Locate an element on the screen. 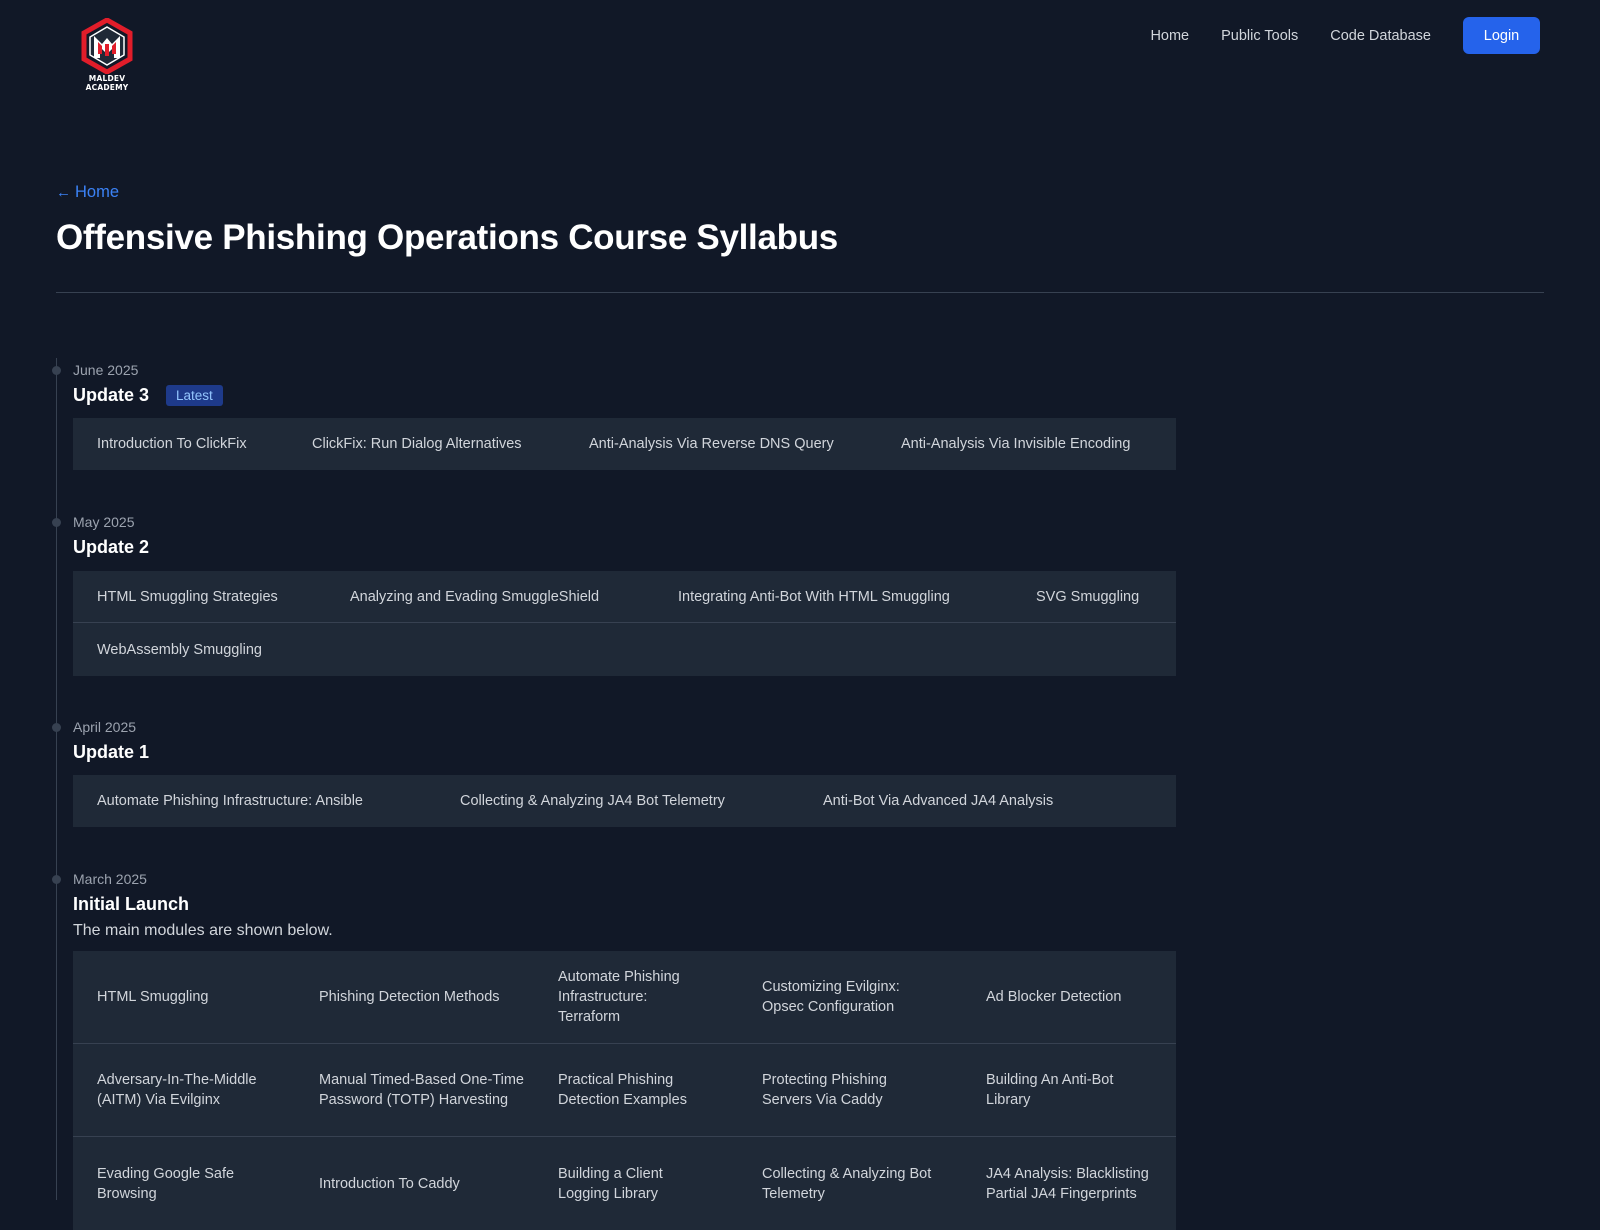 This screenshot has height=1230, width=1600. main-nav: Home Public Tools Code Database Login is located at coordinates (1329, 35).